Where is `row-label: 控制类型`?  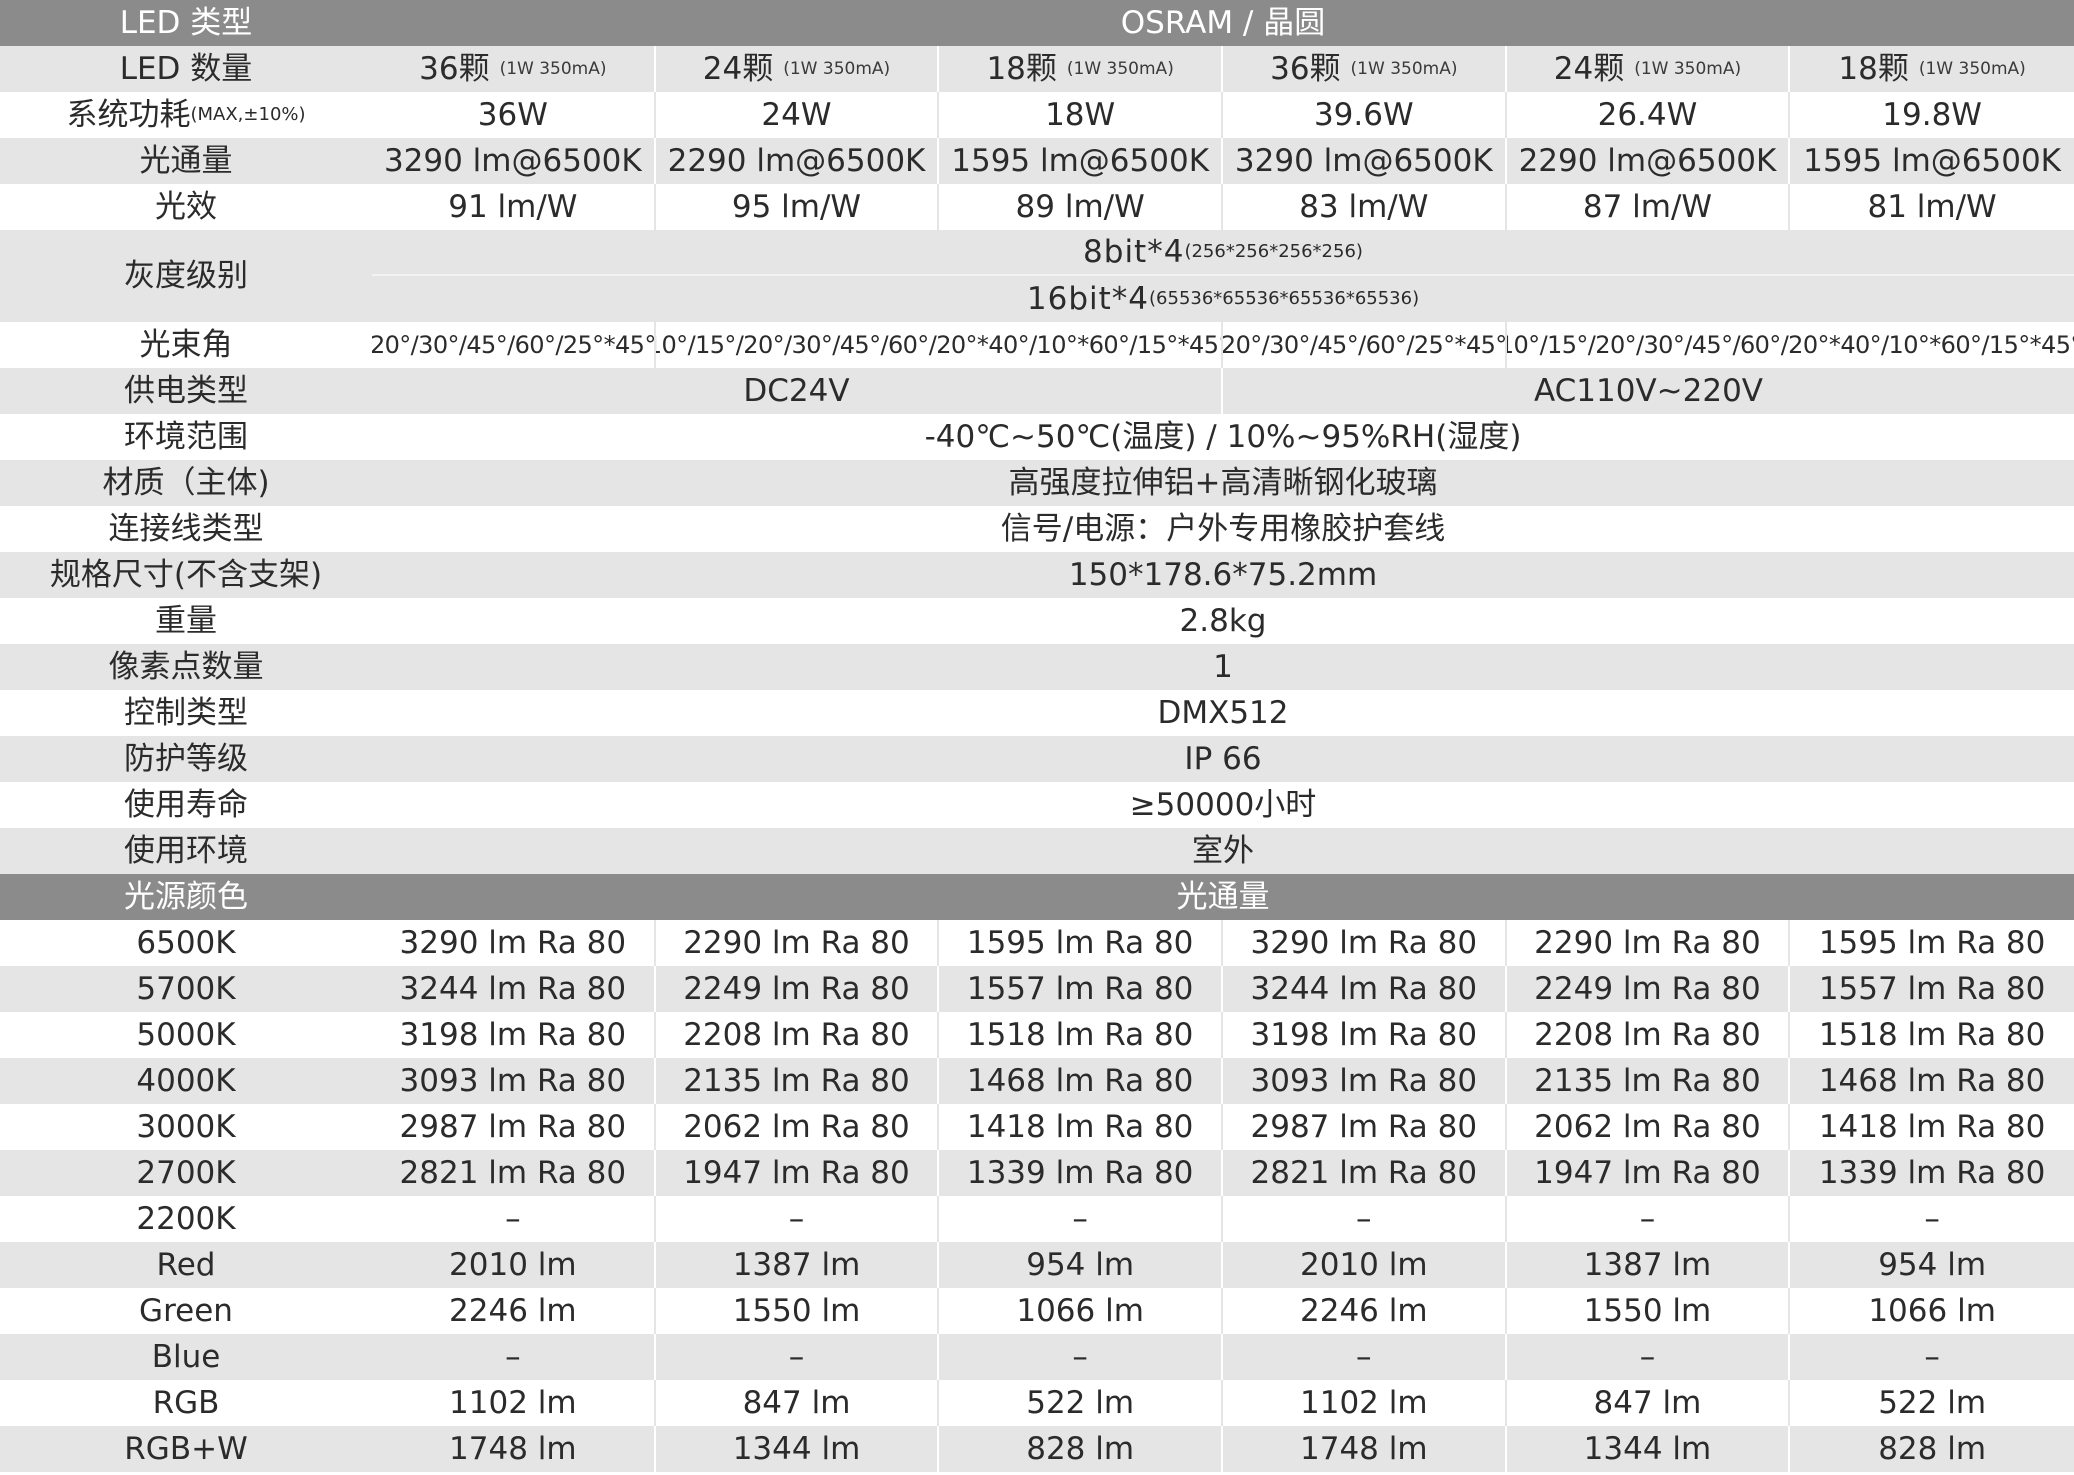 row-label: 控制类型 is located at coordinates (186, 712).